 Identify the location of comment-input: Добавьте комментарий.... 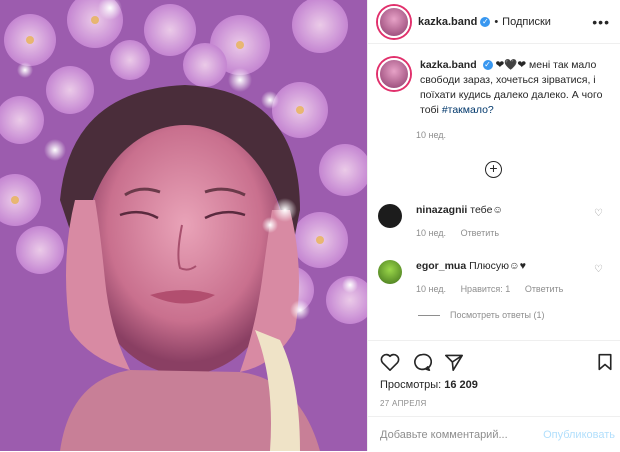
(444, 435).